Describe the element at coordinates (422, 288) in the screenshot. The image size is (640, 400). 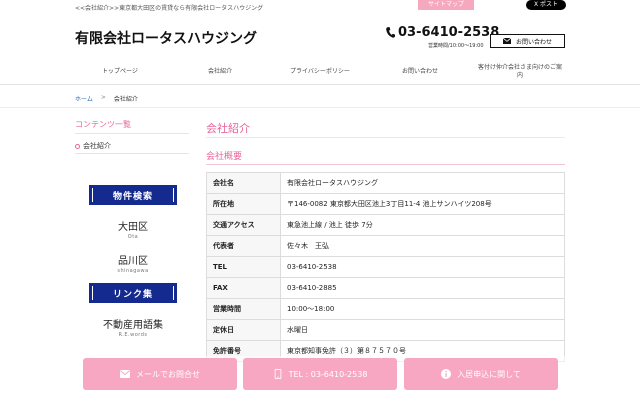
I see `row-value: 03-6410-2885` at that location.